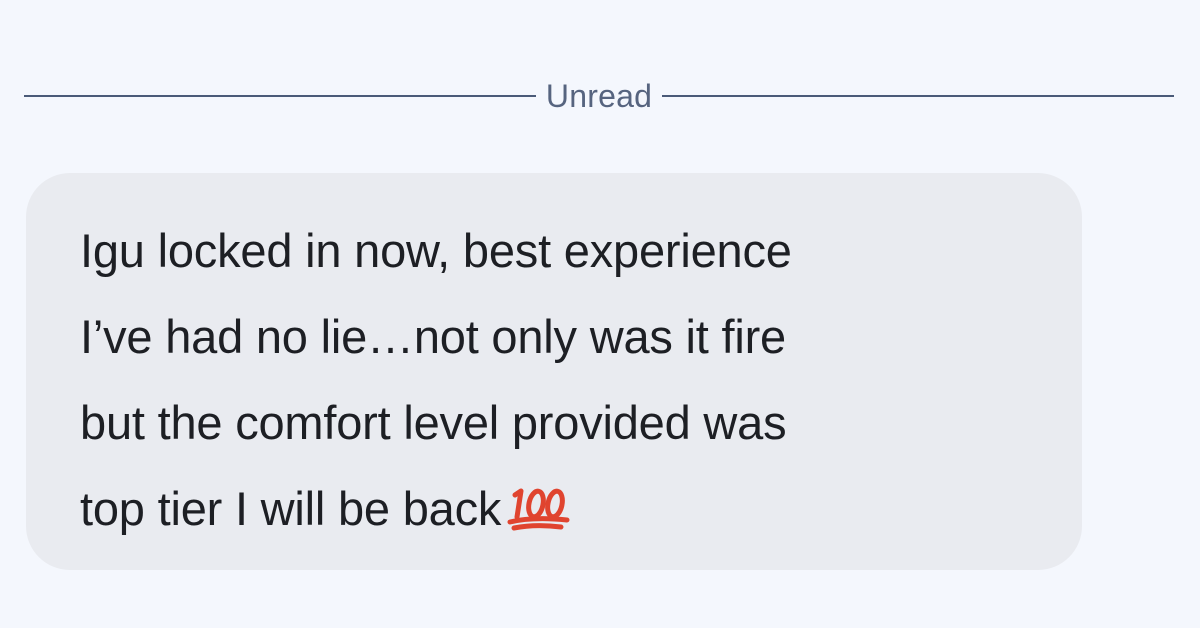 The height and width of the screenshot is (628, 1200). I want to click on message-line-text: top tier I will be back, so click(291, 508).